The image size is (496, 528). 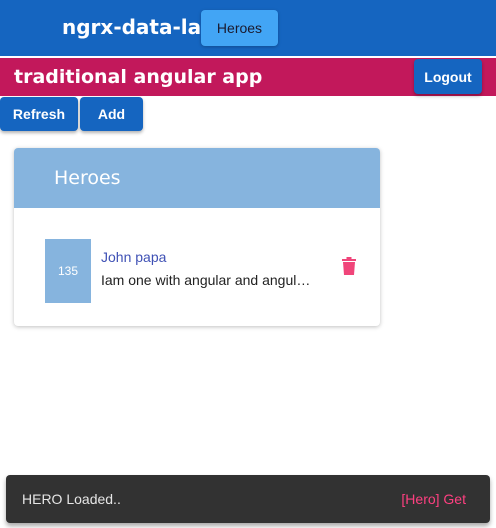 I want to click on refresh-button: Refresh, so click(x=39, y=114).